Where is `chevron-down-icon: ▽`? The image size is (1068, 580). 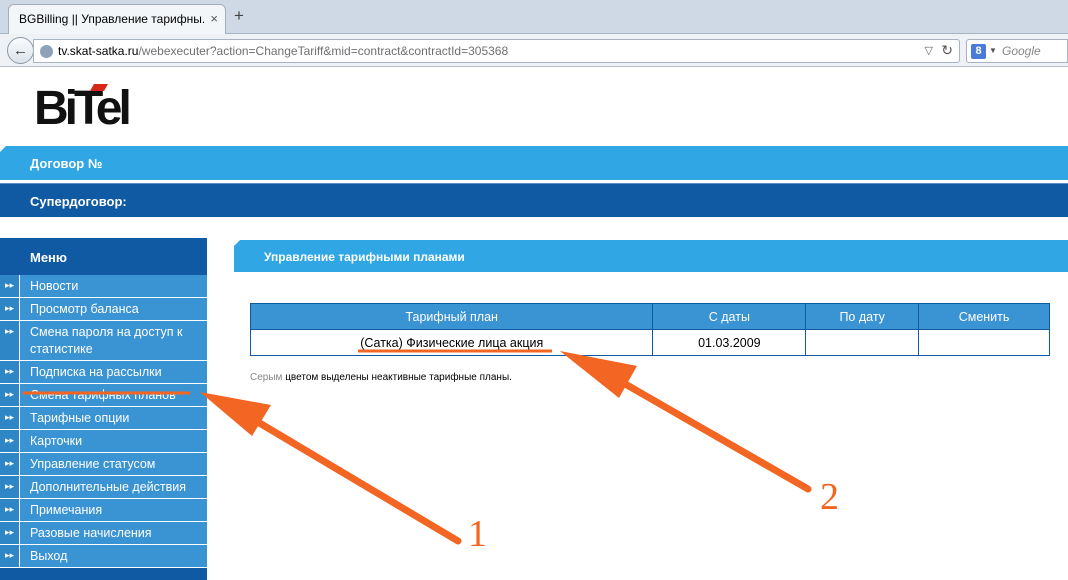
chevron-down-icon: ▽ is located at coordinates (929, 50).